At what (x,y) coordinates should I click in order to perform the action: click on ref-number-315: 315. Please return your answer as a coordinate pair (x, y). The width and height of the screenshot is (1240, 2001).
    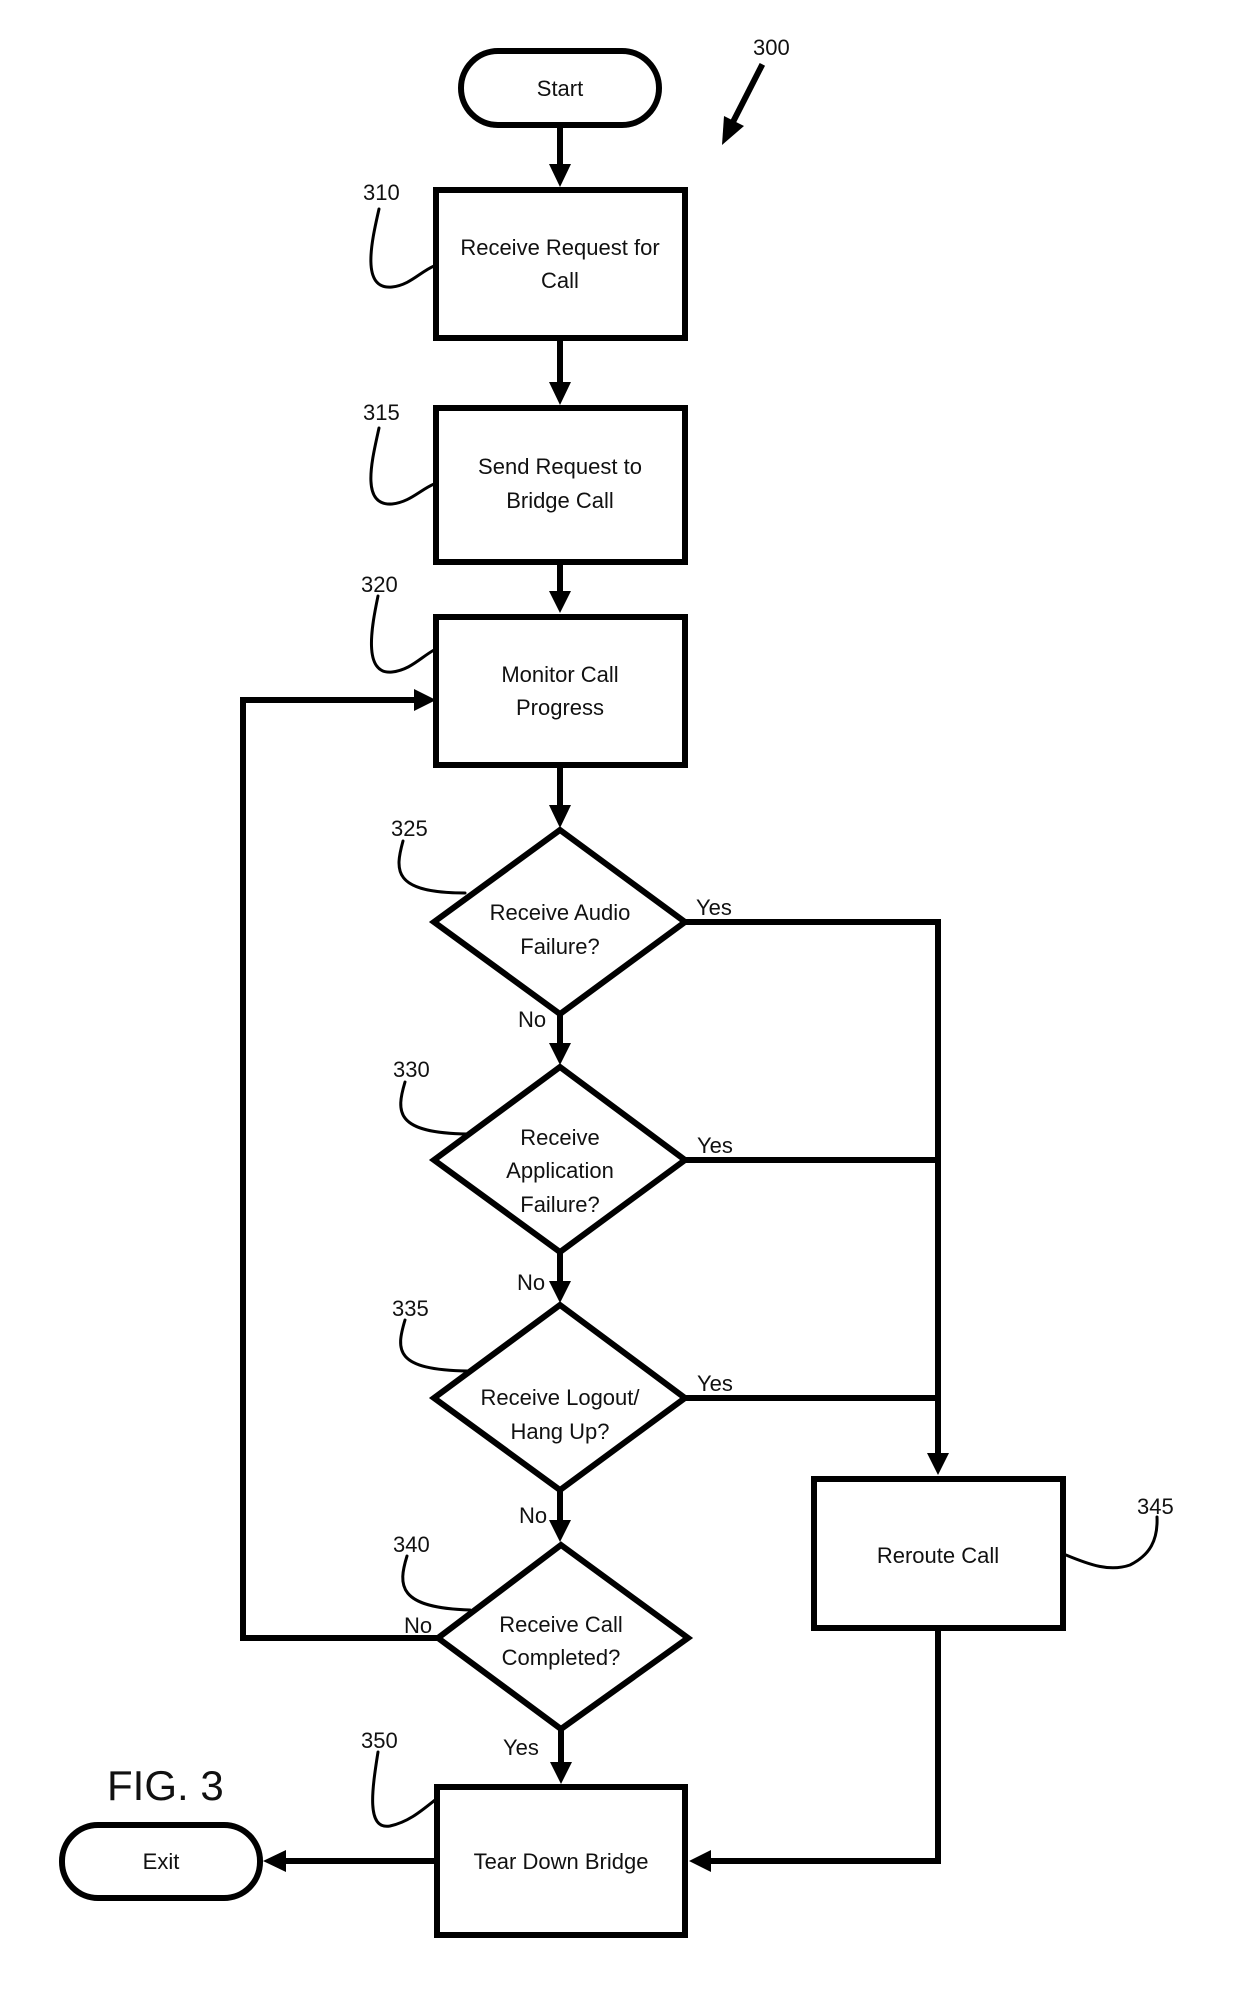
    Looking at the image, I should click on (381, 412).